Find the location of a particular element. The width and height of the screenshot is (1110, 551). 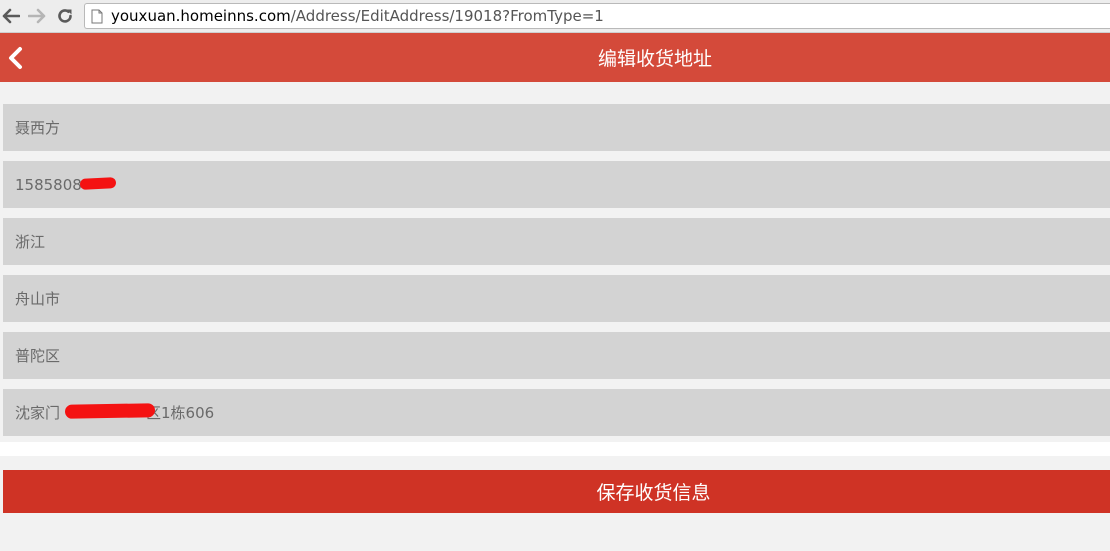

name-field: 聂西方 is located at coordinates (556, 127).